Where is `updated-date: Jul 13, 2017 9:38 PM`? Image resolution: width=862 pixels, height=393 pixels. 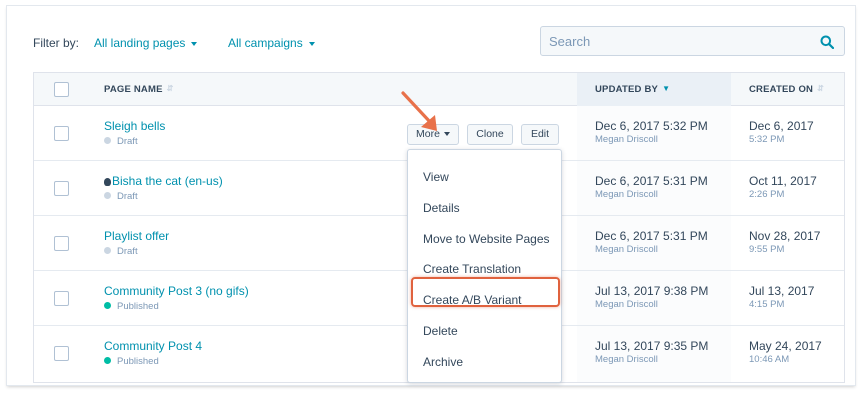 updated-date: Jul 13, 2017 9:38 PM is located at coordinates (652, 291).